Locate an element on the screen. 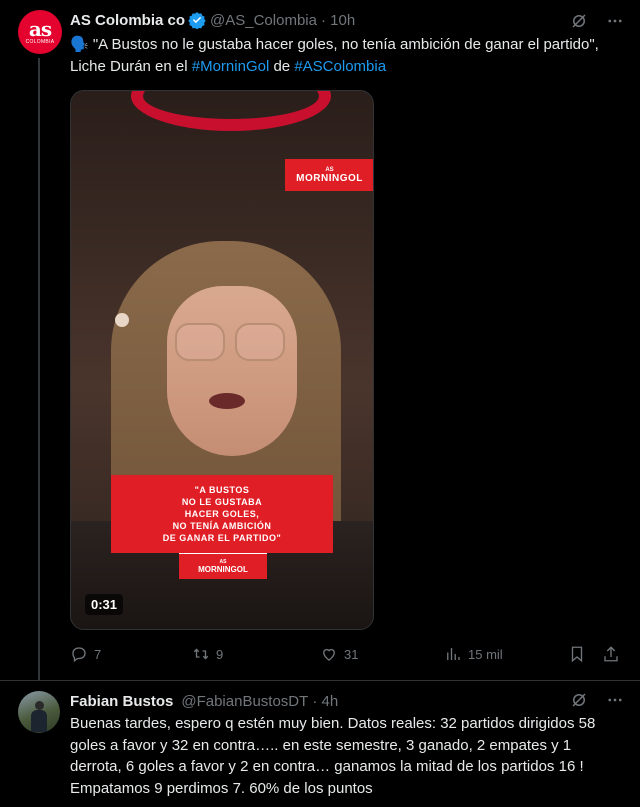 The height and width of the screenshot is (807, 640). morningol-badge: AS MORNINGOL is located at coordinates (329, 175).